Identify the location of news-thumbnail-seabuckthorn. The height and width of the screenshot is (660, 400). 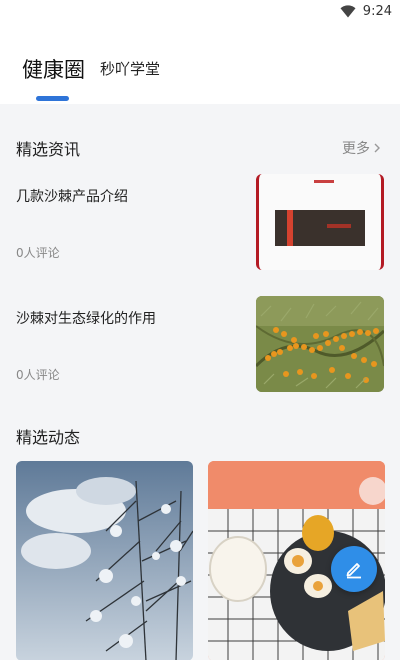
(320, 344).